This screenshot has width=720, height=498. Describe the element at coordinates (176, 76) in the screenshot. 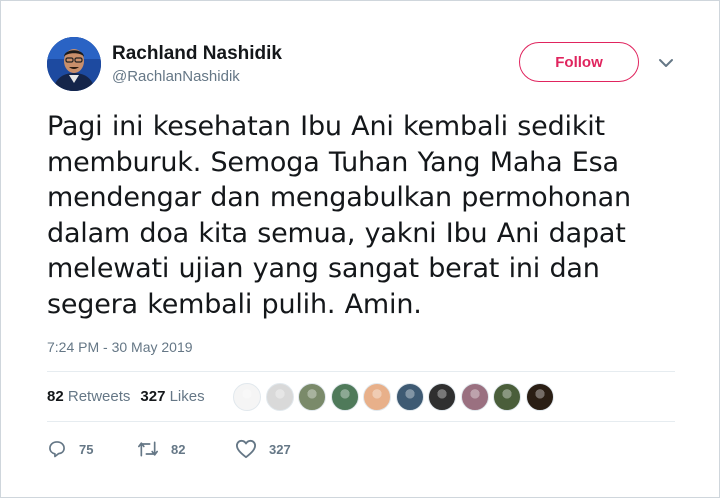

I see `user-handle: @RachlanNashidik` at that location.